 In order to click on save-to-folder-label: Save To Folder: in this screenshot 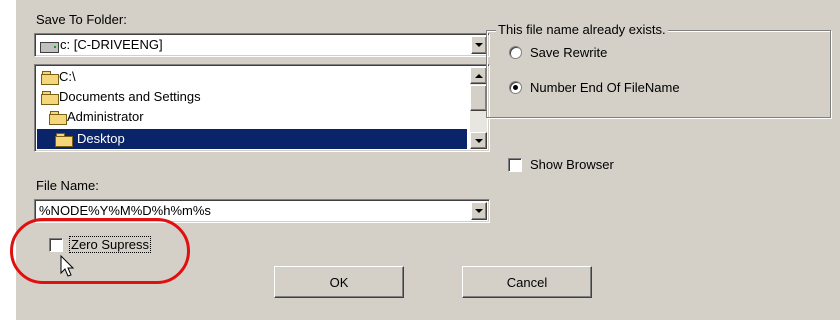, I will do `click(81, 19)`.